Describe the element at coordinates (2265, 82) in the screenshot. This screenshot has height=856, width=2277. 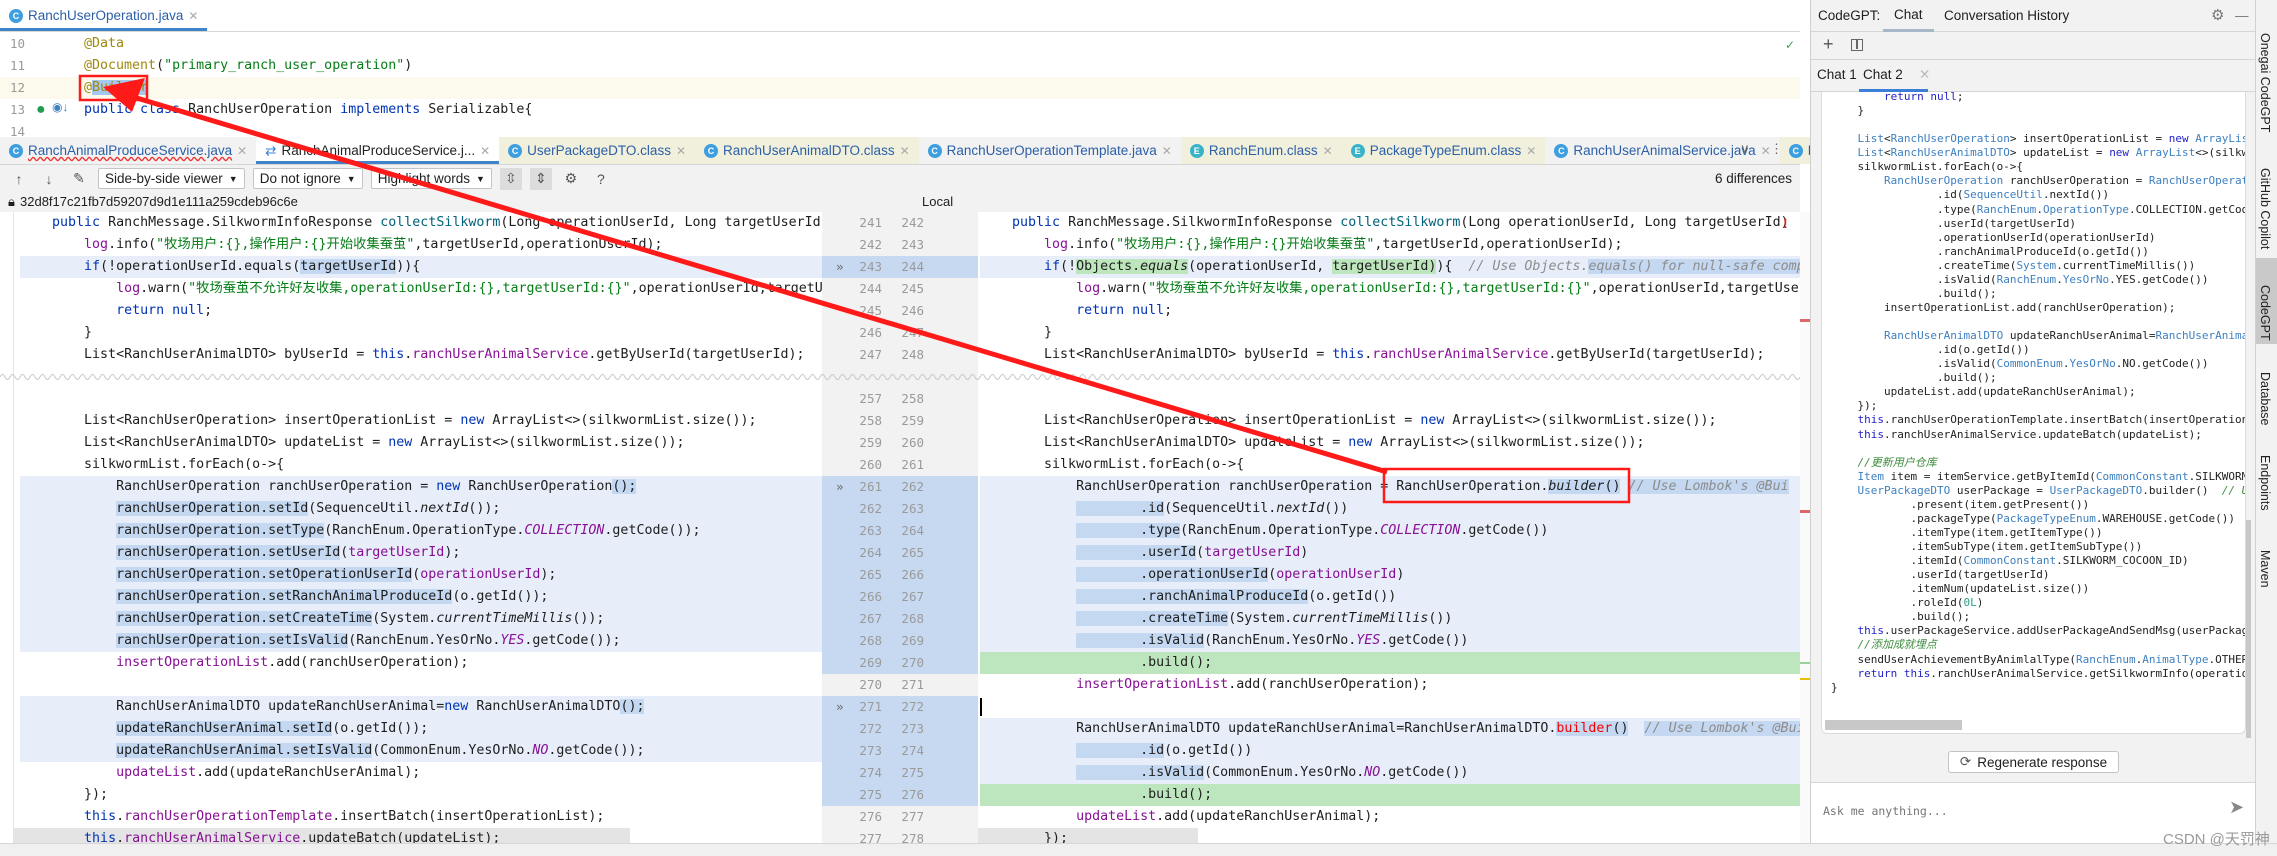
I see `tool-onegai-codegpt: Onegai CodeGPT` at that location.